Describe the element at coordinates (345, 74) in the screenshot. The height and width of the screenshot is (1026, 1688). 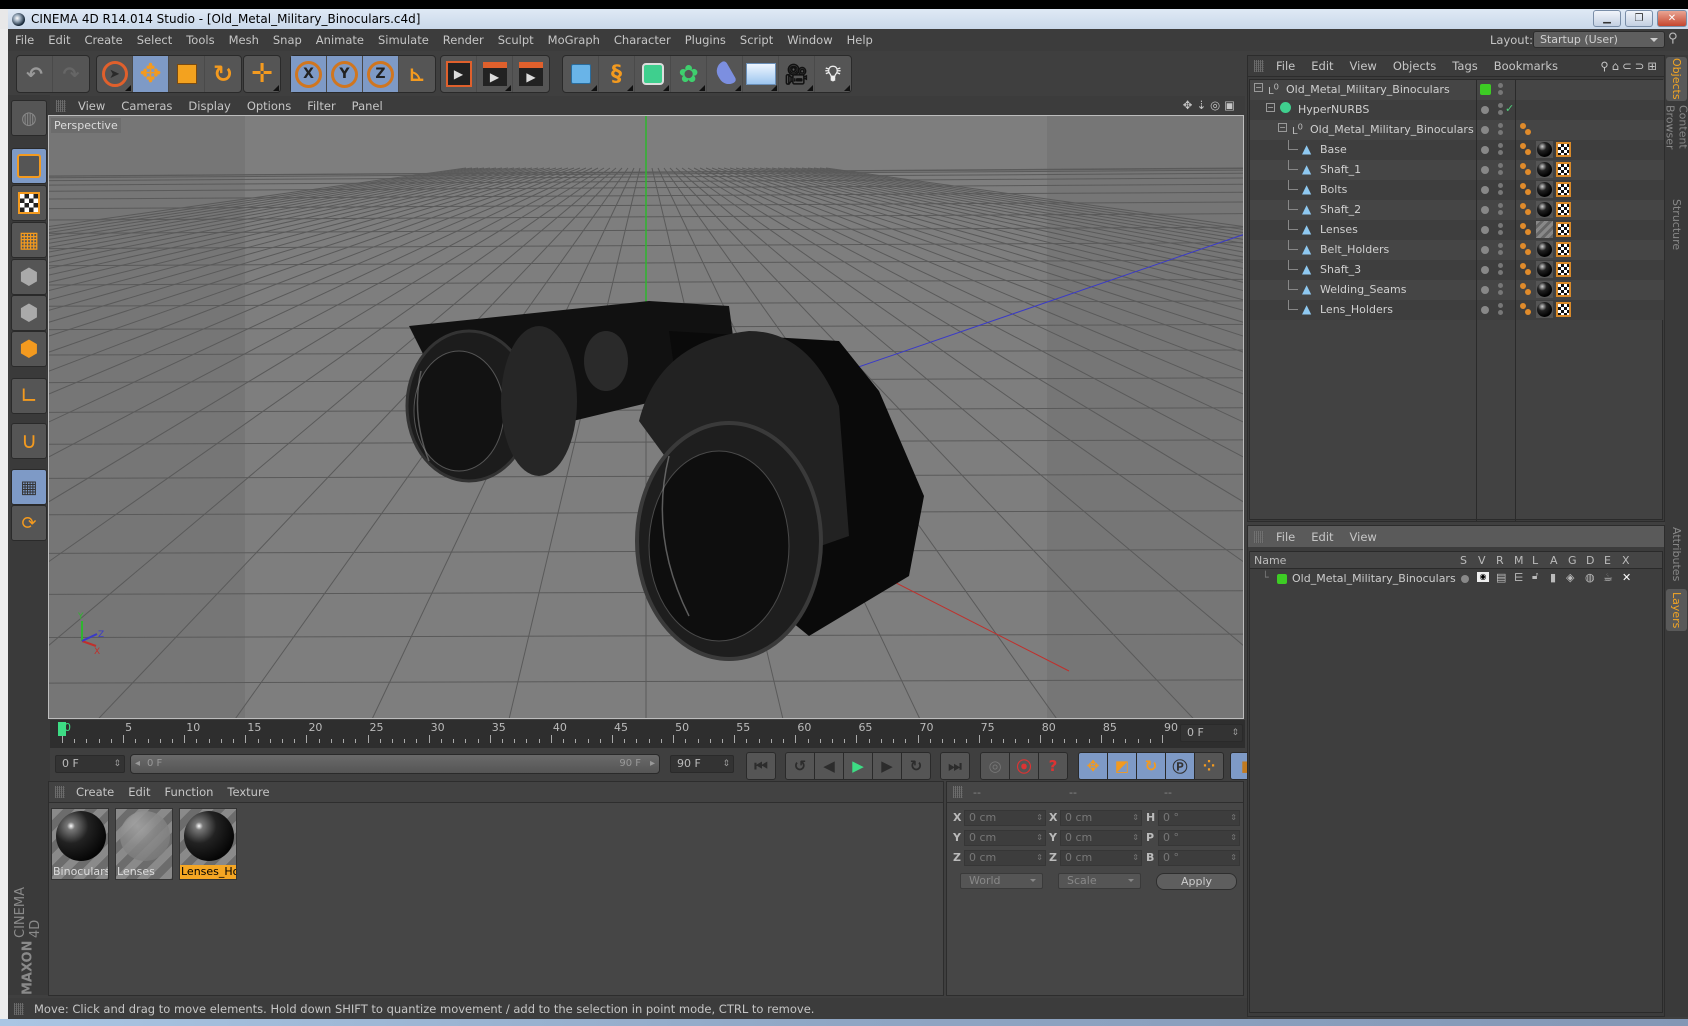
I see `y-axis-lock-button: Y` at that location.